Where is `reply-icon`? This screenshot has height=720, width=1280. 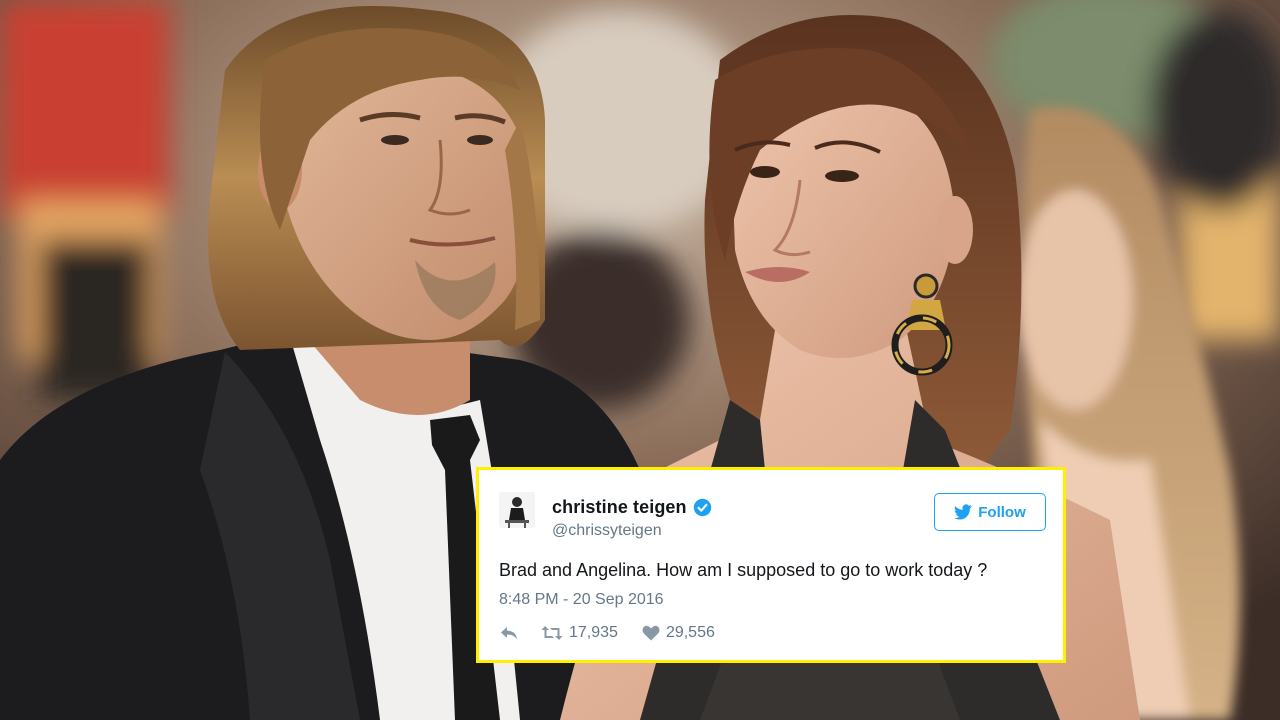 reply-icon is located at coordinates (509, 633).